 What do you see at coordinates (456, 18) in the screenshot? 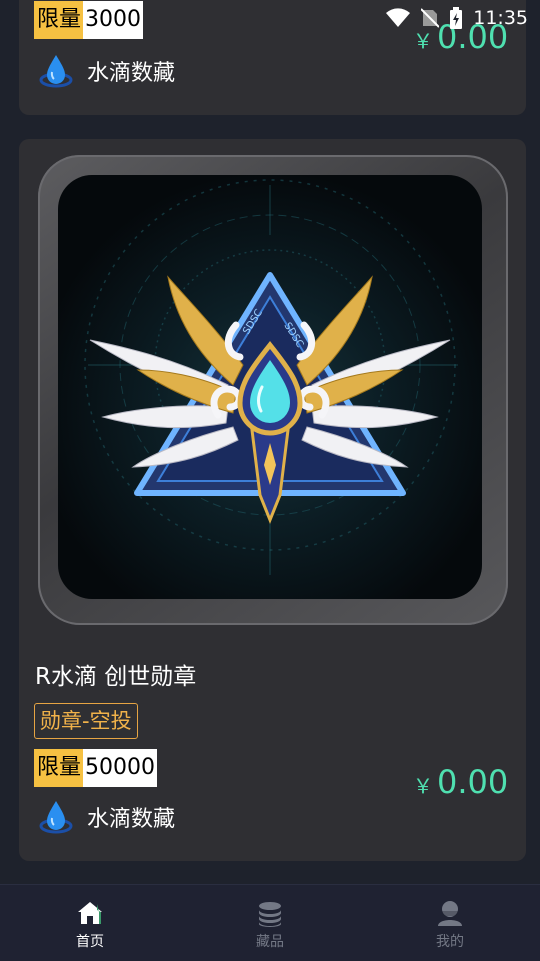
I see `battery-charging-icon` at bounding box center [456, 18].